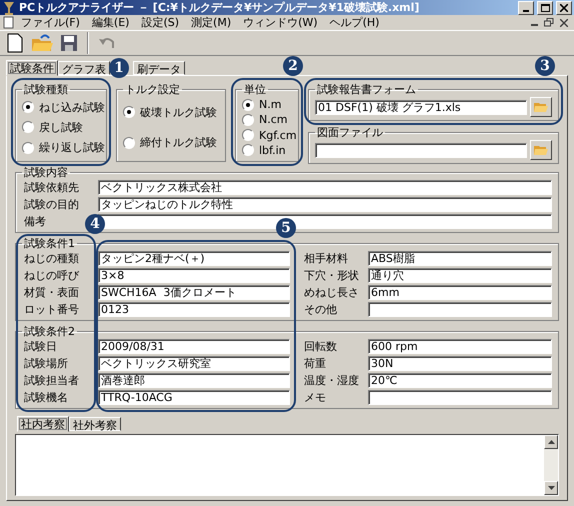 The image size is (574, 506). What do you see at coordinates (194, 258) in the screenshot?
I see `text-field: タッピン2種ナベ(＋)` at bounding box center [194, 258].